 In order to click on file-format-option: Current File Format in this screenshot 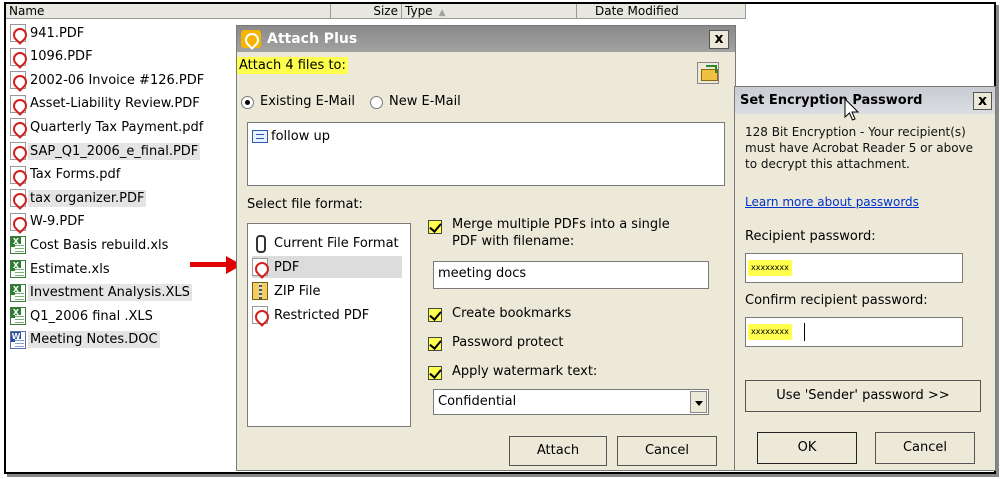, I will do `click(327, 243)`.